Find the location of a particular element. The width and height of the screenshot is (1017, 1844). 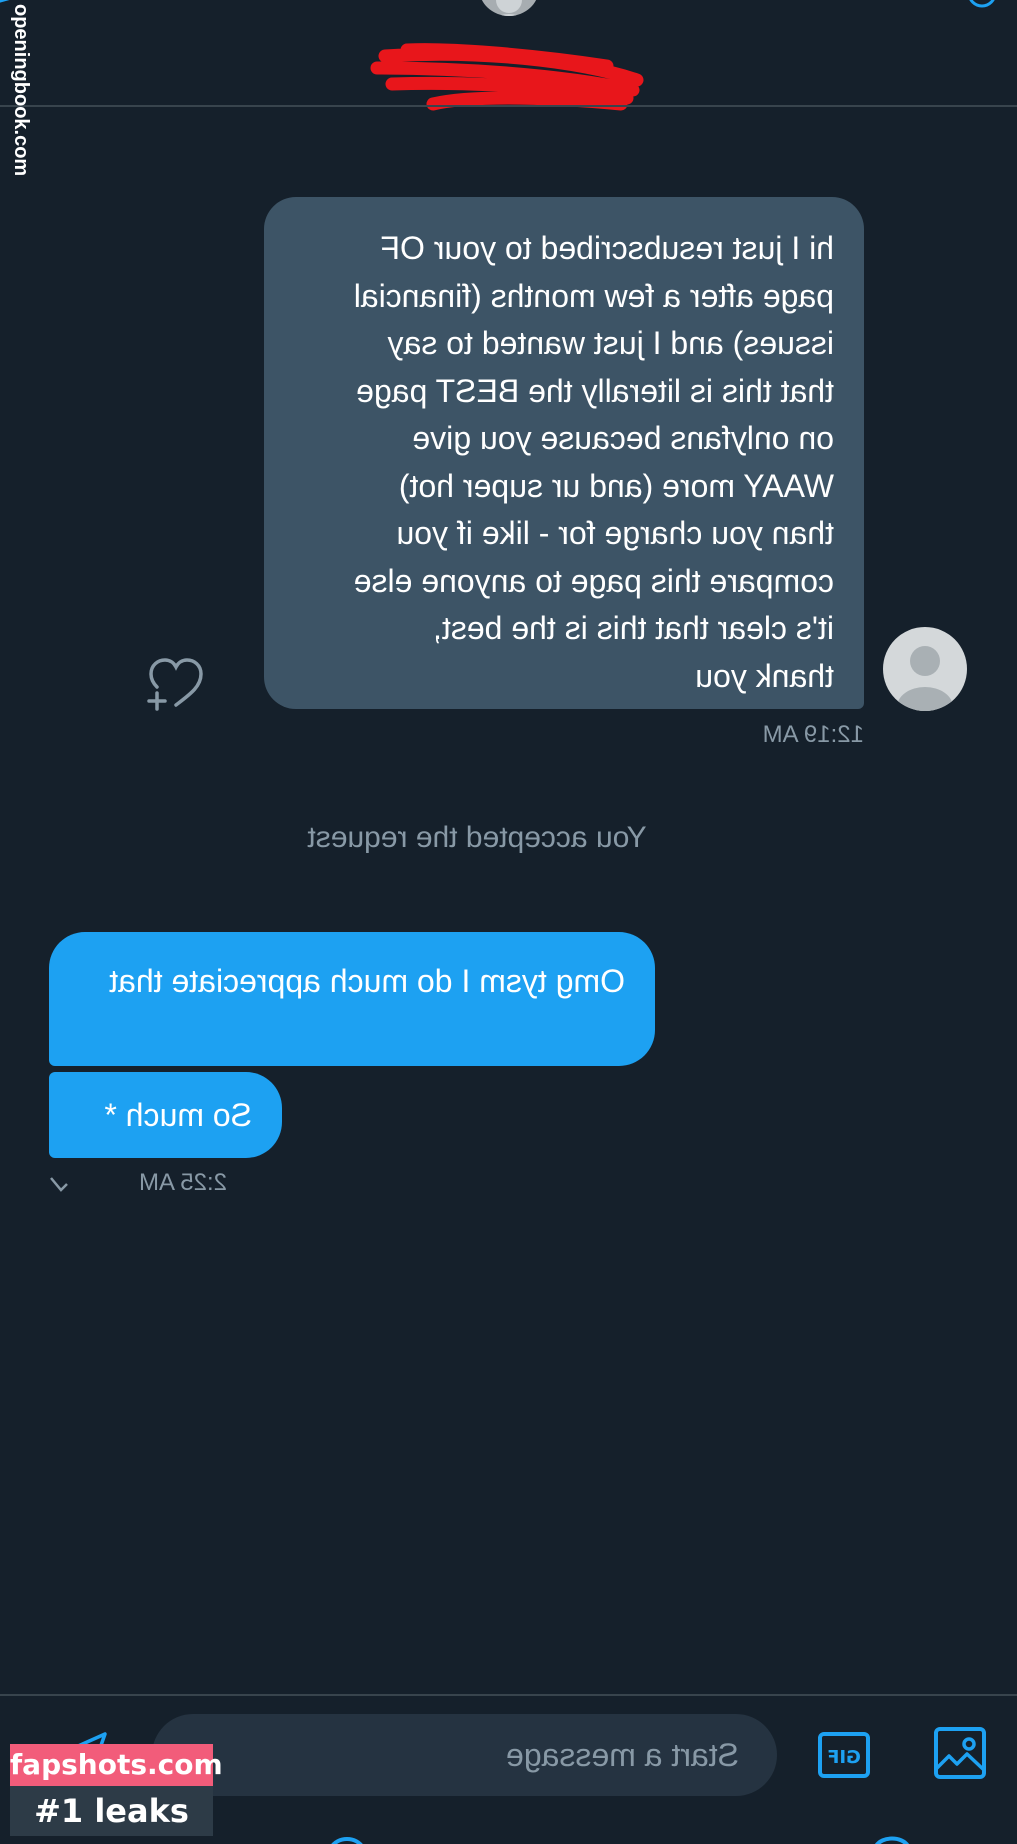

message-input is located at coordinates (464, 1755).